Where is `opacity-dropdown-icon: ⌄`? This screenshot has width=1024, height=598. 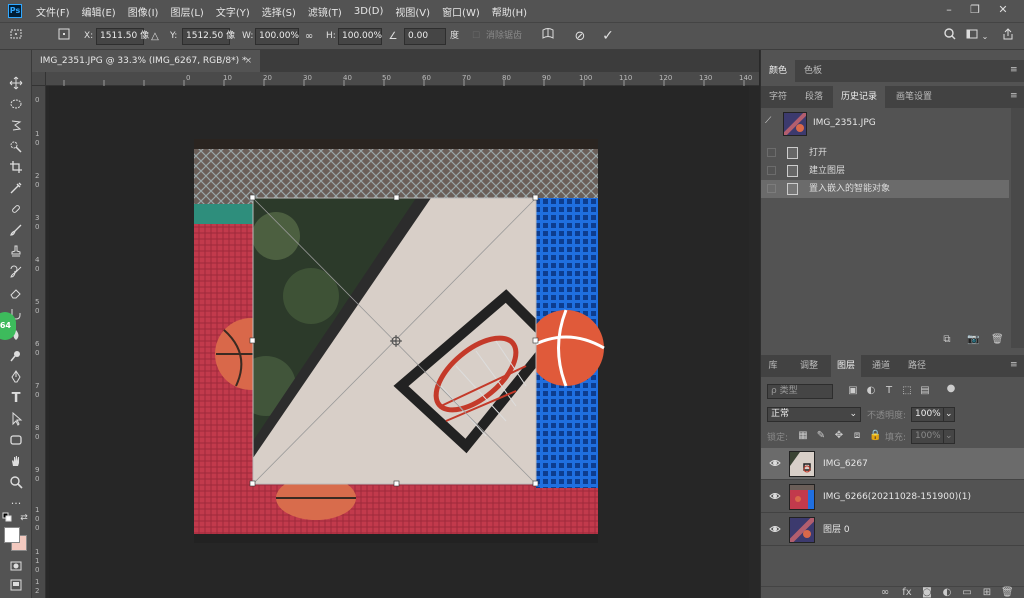 opacity-dropdown-icon: ⌄ is located at coordinates (949, 414).